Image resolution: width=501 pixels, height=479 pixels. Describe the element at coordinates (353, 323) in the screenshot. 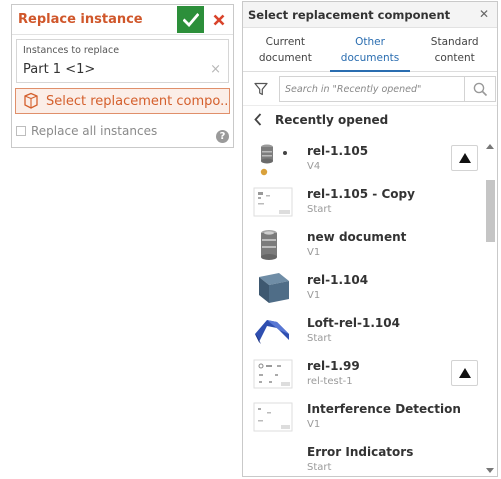

I see `item-name: Loft-rel-1.104` at that location.